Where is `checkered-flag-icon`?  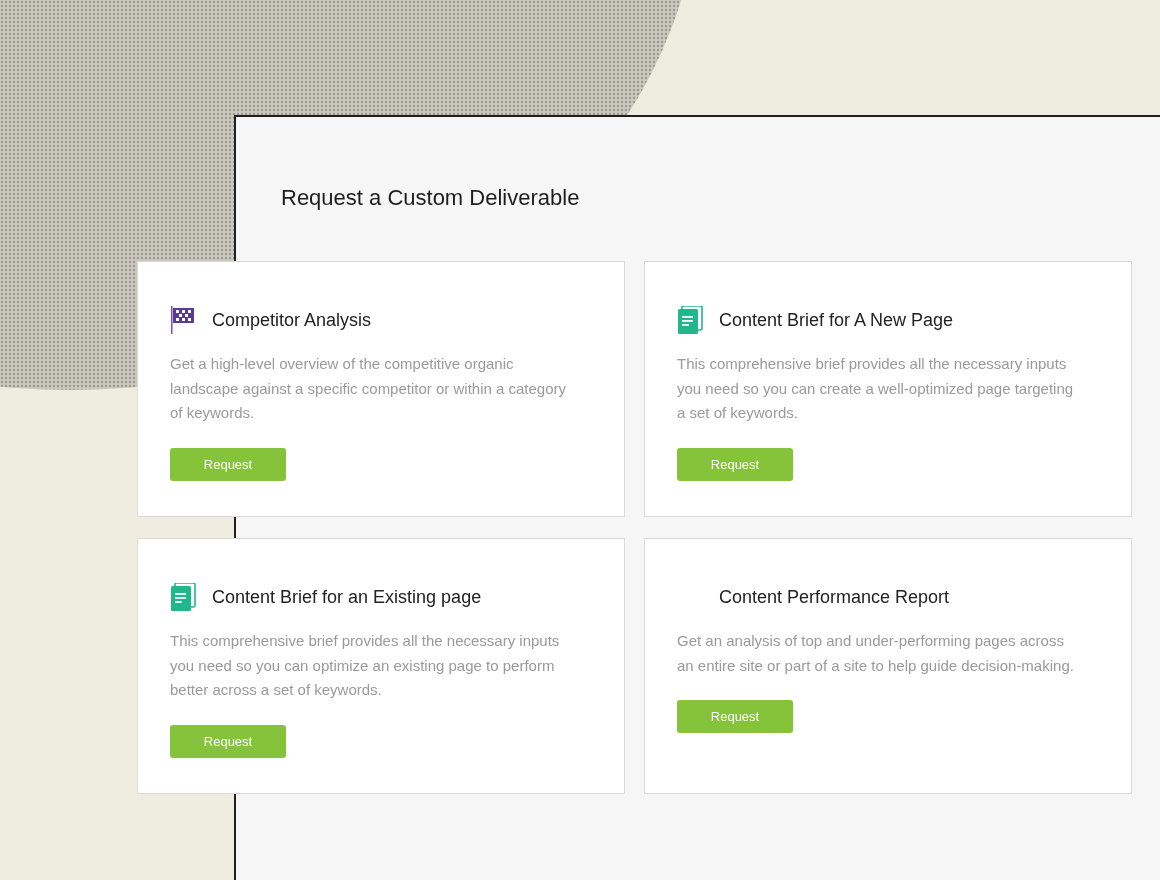 checkered-flag-icon is located at coordinates (183, 320).